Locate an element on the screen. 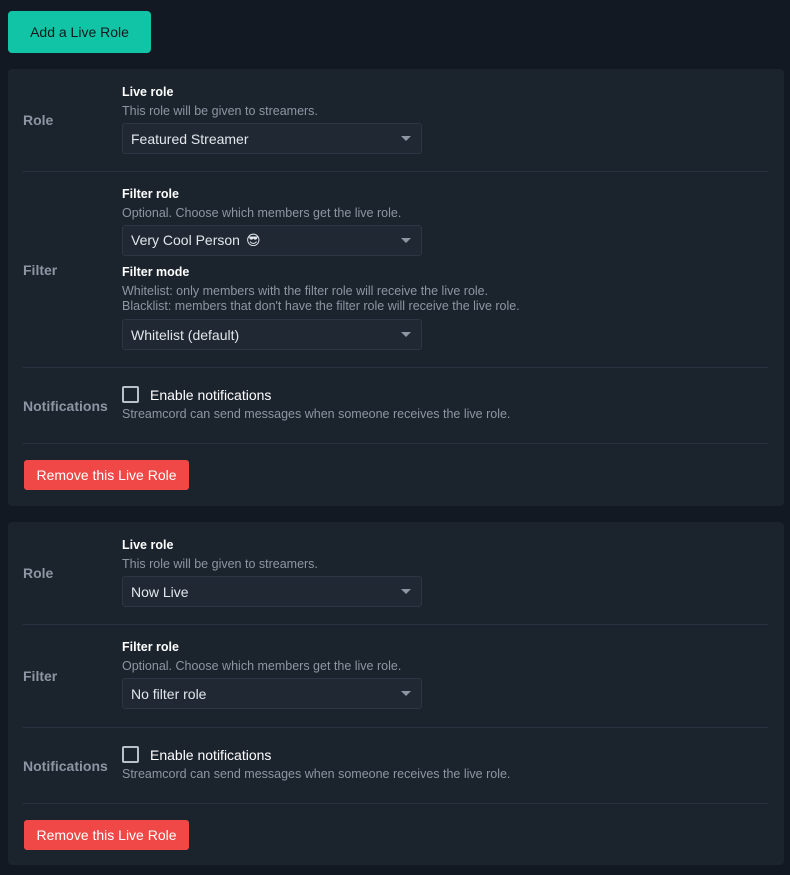 The height and width of the screenshot is (875, 790). live-role-select-value: Featured Streamer is located at coordinates (190, 138).